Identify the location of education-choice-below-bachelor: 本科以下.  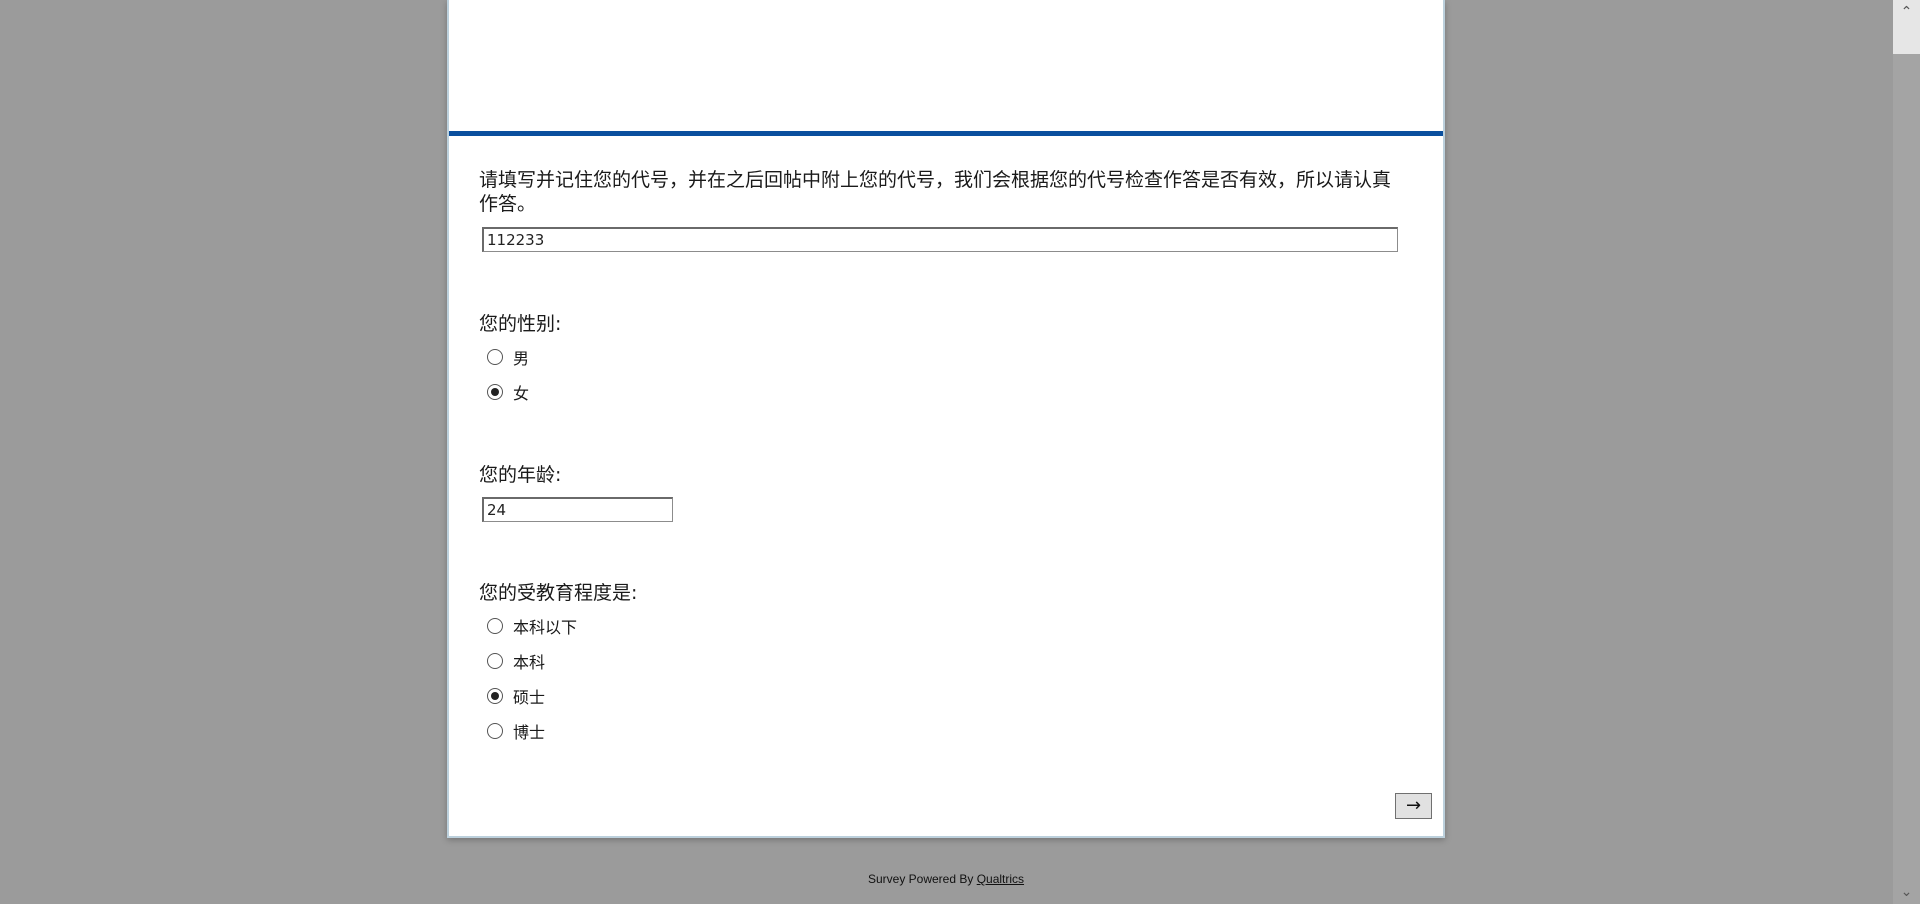
(532, 626).